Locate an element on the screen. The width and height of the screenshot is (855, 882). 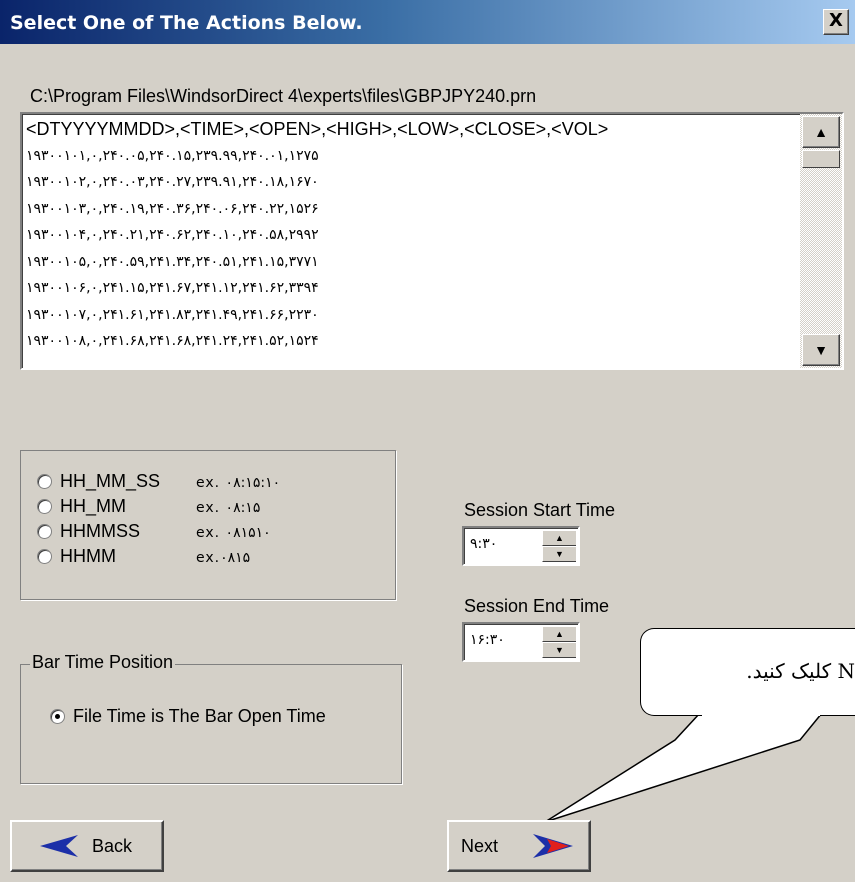
next-button-label: Next is located at coordinates (480, 846).